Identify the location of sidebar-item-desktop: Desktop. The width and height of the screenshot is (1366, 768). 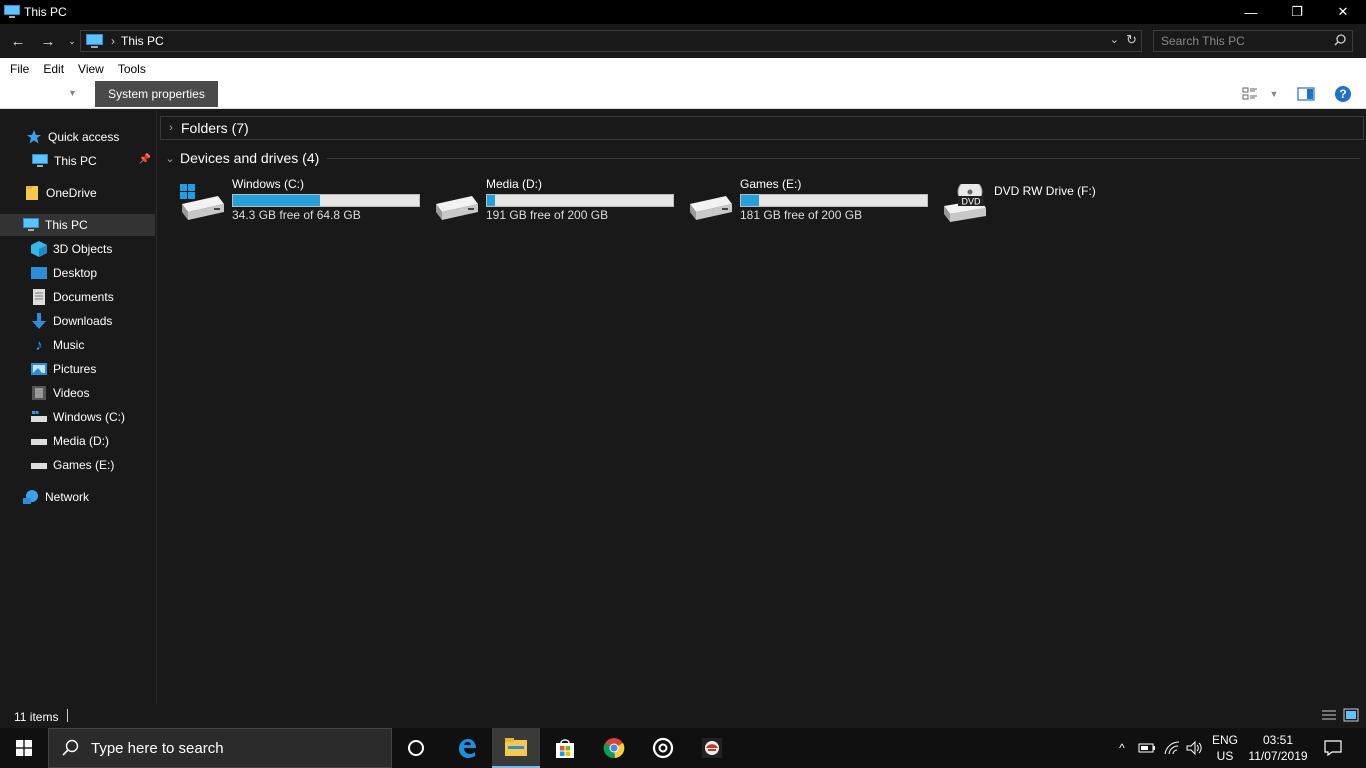
(77, 273).